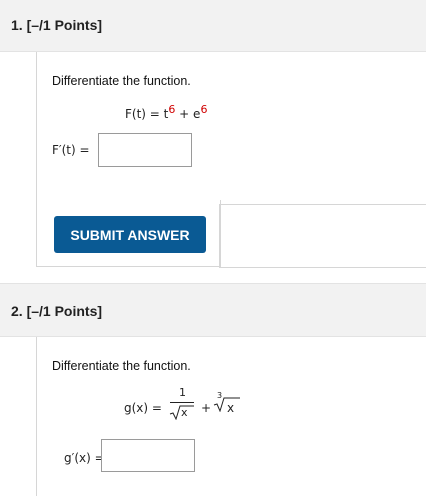 This screenshot has height=496, width=426. I want to click on question-1-answer-input, so click(145, 150).